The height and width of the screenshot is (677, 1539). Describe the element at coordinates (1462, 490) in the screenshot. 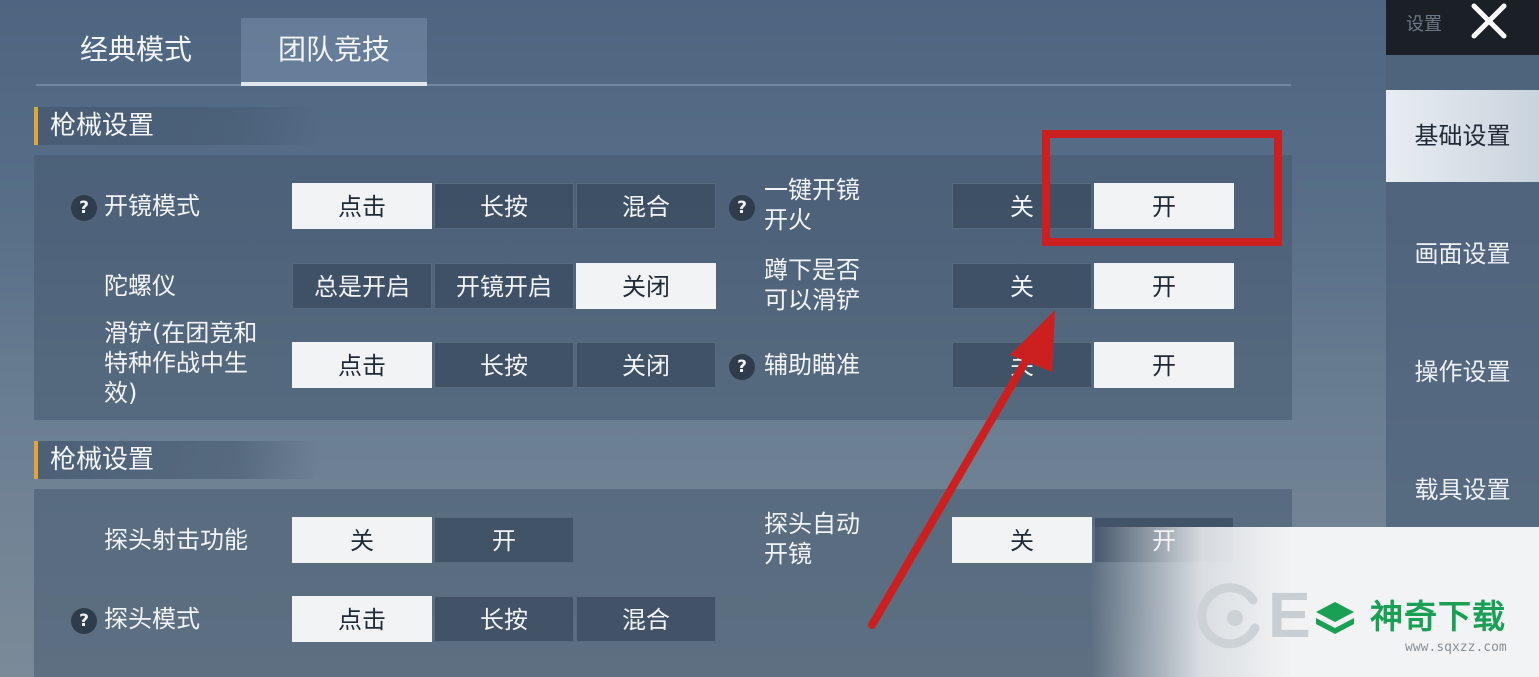

I see `sidebar-item-vehicle-settings: 载具设置` at that location.